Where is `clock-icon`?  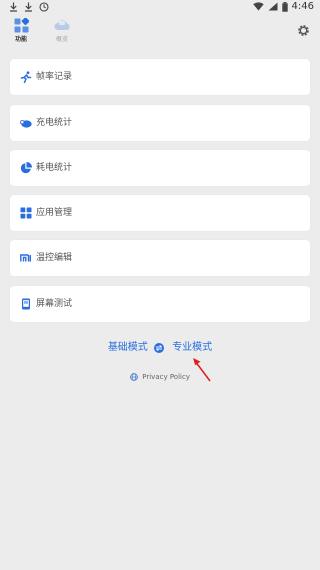 clock-icon is located at coordinates (44, 7).